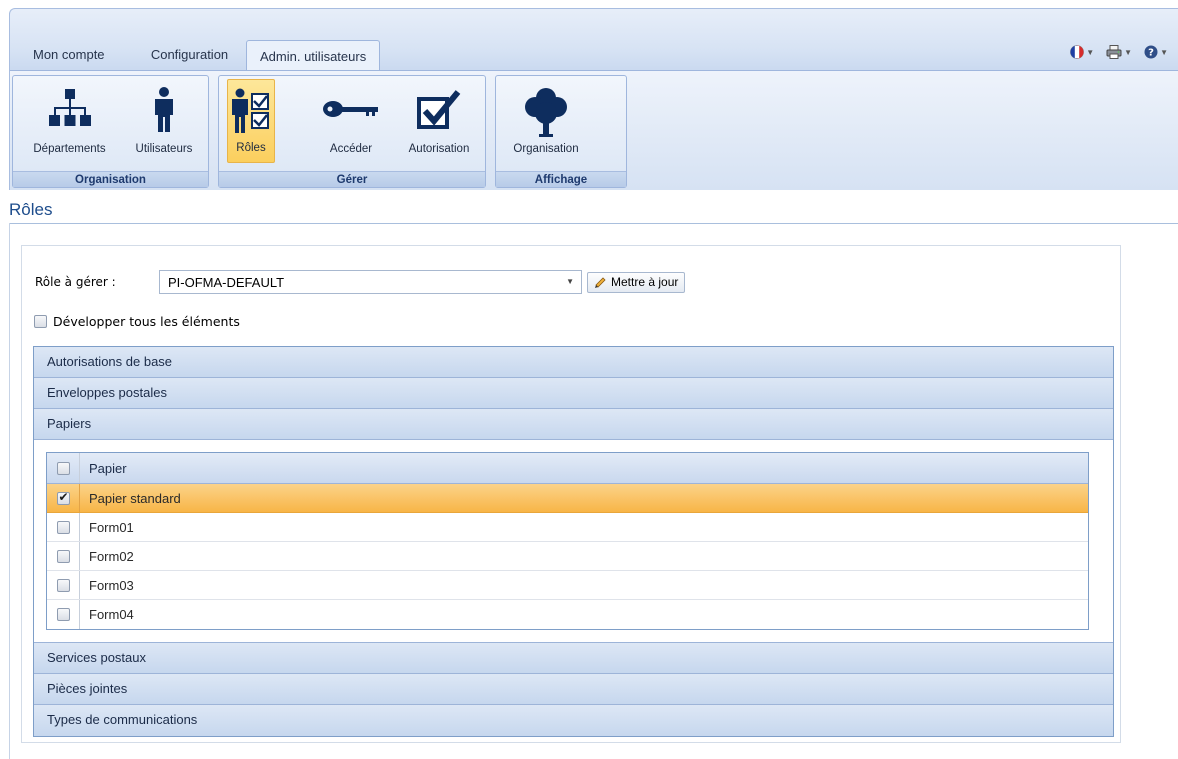 This screenshot has height=759, width=1178. Describe the element at coordinates (146, 321) in the screenshot. I see `expand-all-label: Développer tous les éléments` at that location.